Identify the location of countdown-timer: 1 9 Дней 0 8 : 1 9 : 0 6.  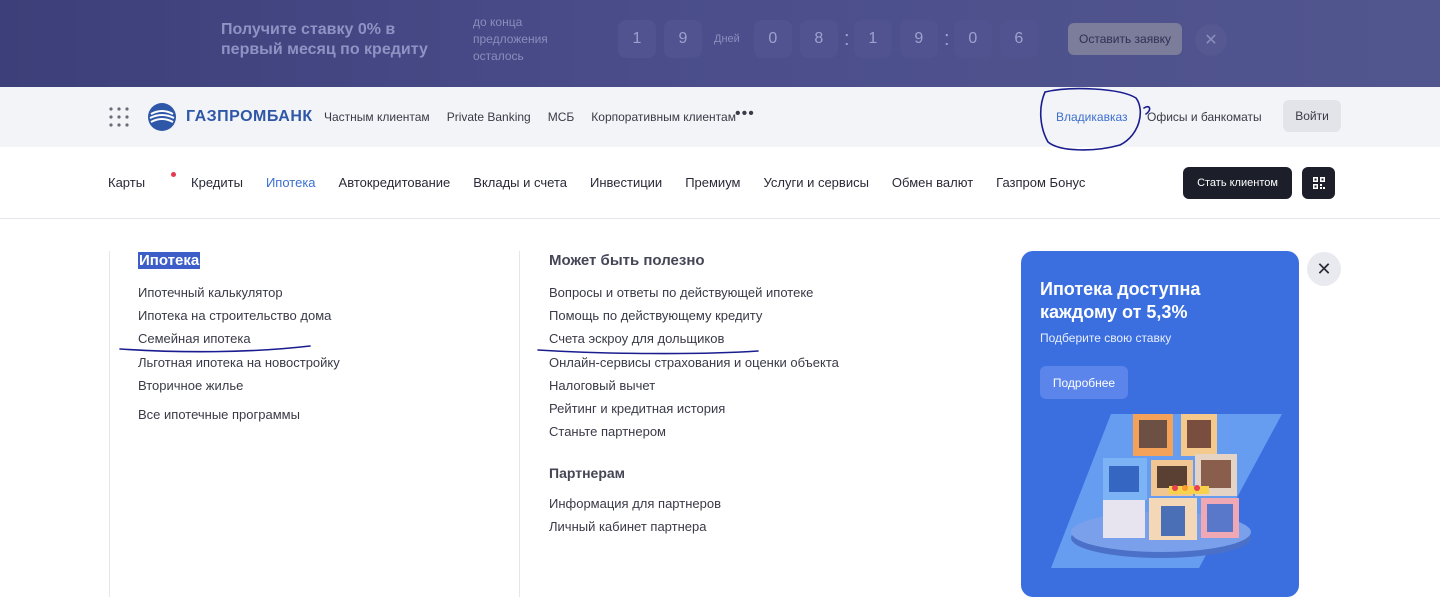
(832, 39).